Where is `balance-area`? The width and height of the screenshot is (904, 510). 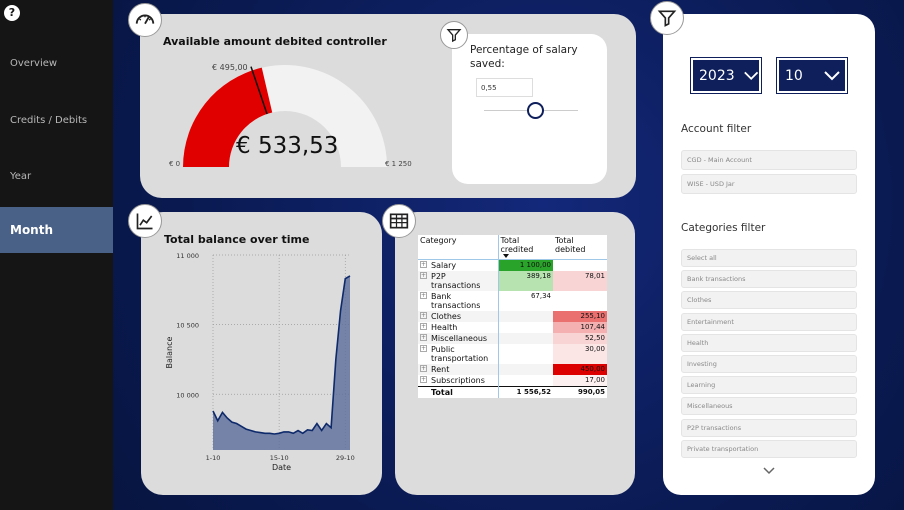
balance-area is located at coordinates (281, 362).